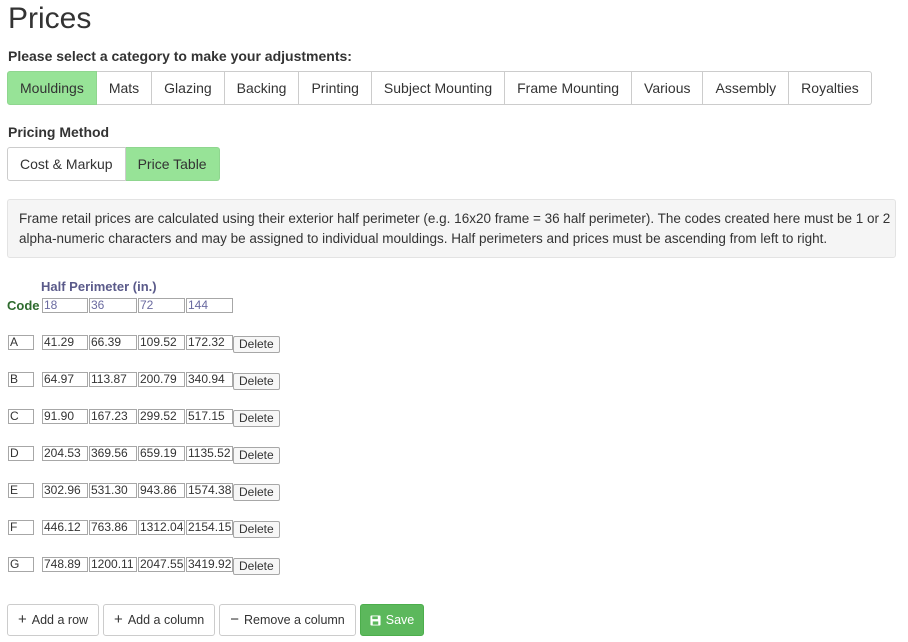 The width and height of the screenshot is (908, 642). What do you see at coordinates (65, 305) in the screenshot?
I see `half-perimeter-input: 18` at bounding box center [65, 305].